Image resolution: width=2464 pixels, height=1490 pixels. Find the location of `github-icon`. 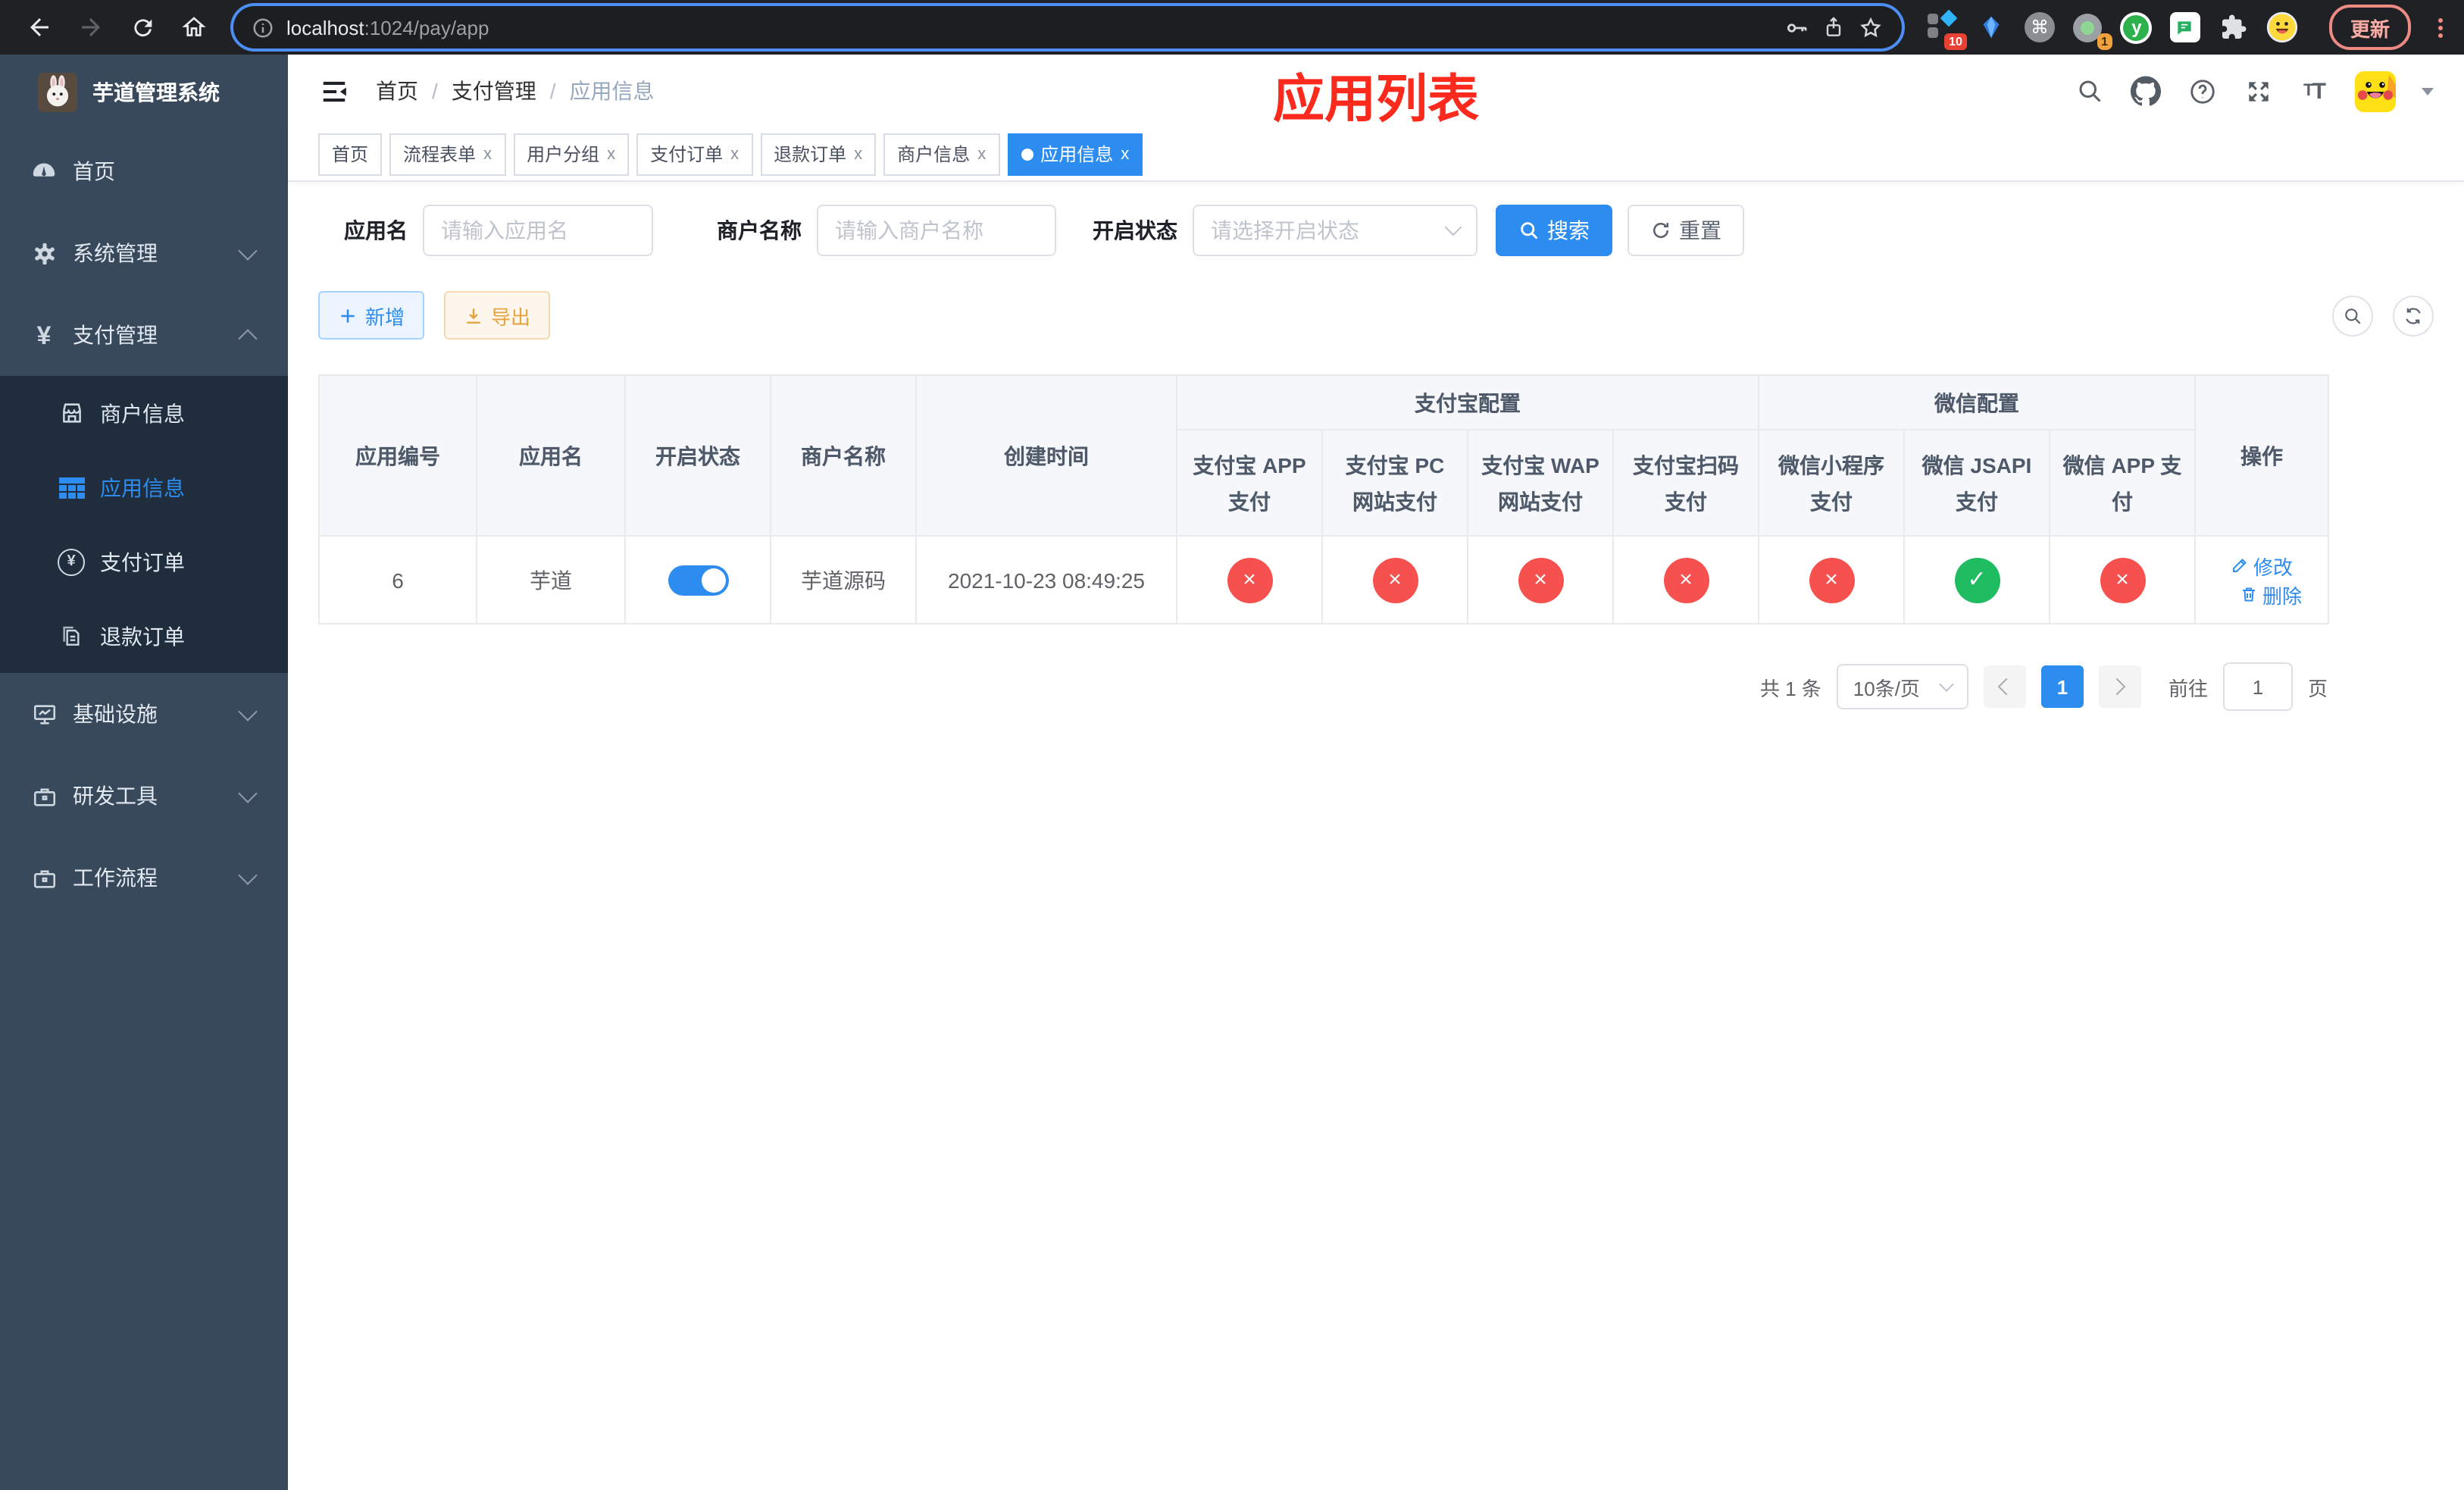

github-icon is located at coordinates (2146, 91).